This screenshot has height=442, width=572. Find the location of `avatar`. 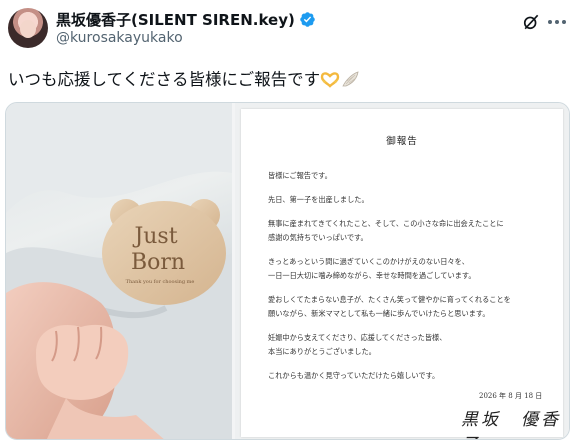

avatar is located at coordinates (28, 28).